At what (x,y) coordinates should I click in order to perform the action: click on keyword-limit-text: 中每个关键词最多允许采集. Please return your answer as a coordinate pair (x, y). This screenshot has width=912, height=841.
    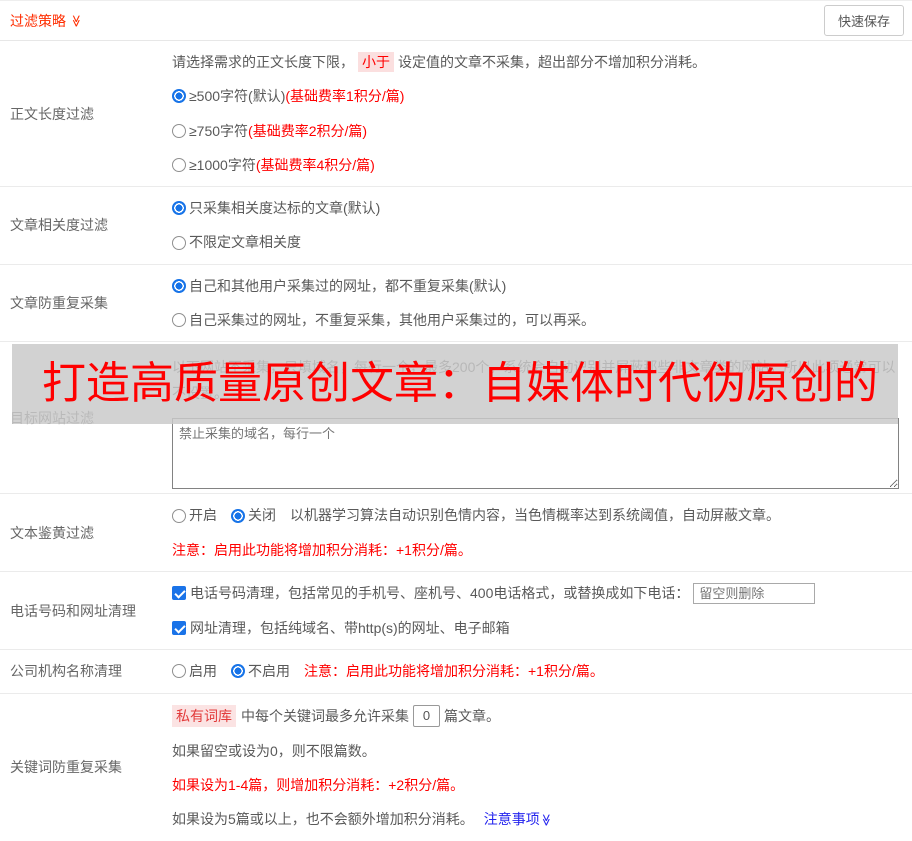
    Looking at the image, I should click on (325, 715).